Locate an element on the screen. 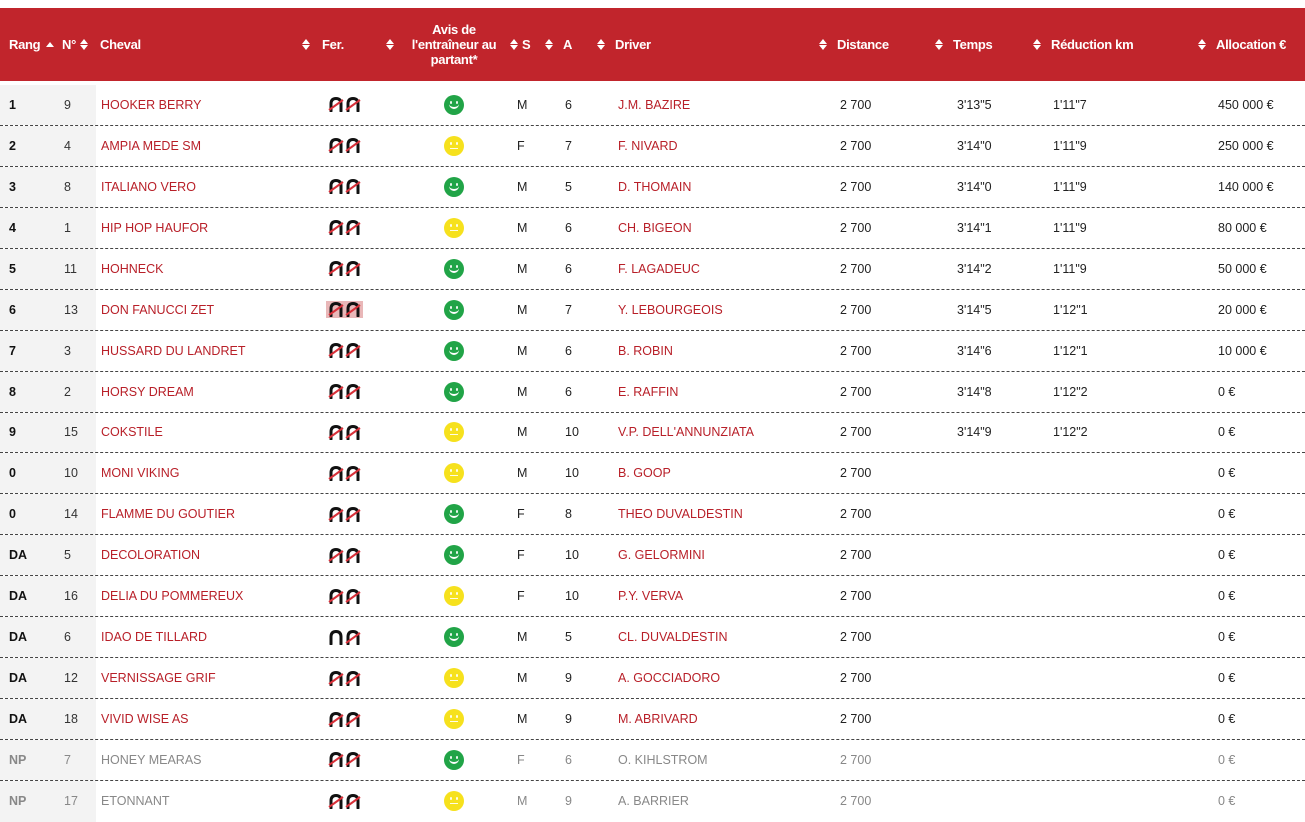  header-temps: Temps is located at coordinates (963, 44).